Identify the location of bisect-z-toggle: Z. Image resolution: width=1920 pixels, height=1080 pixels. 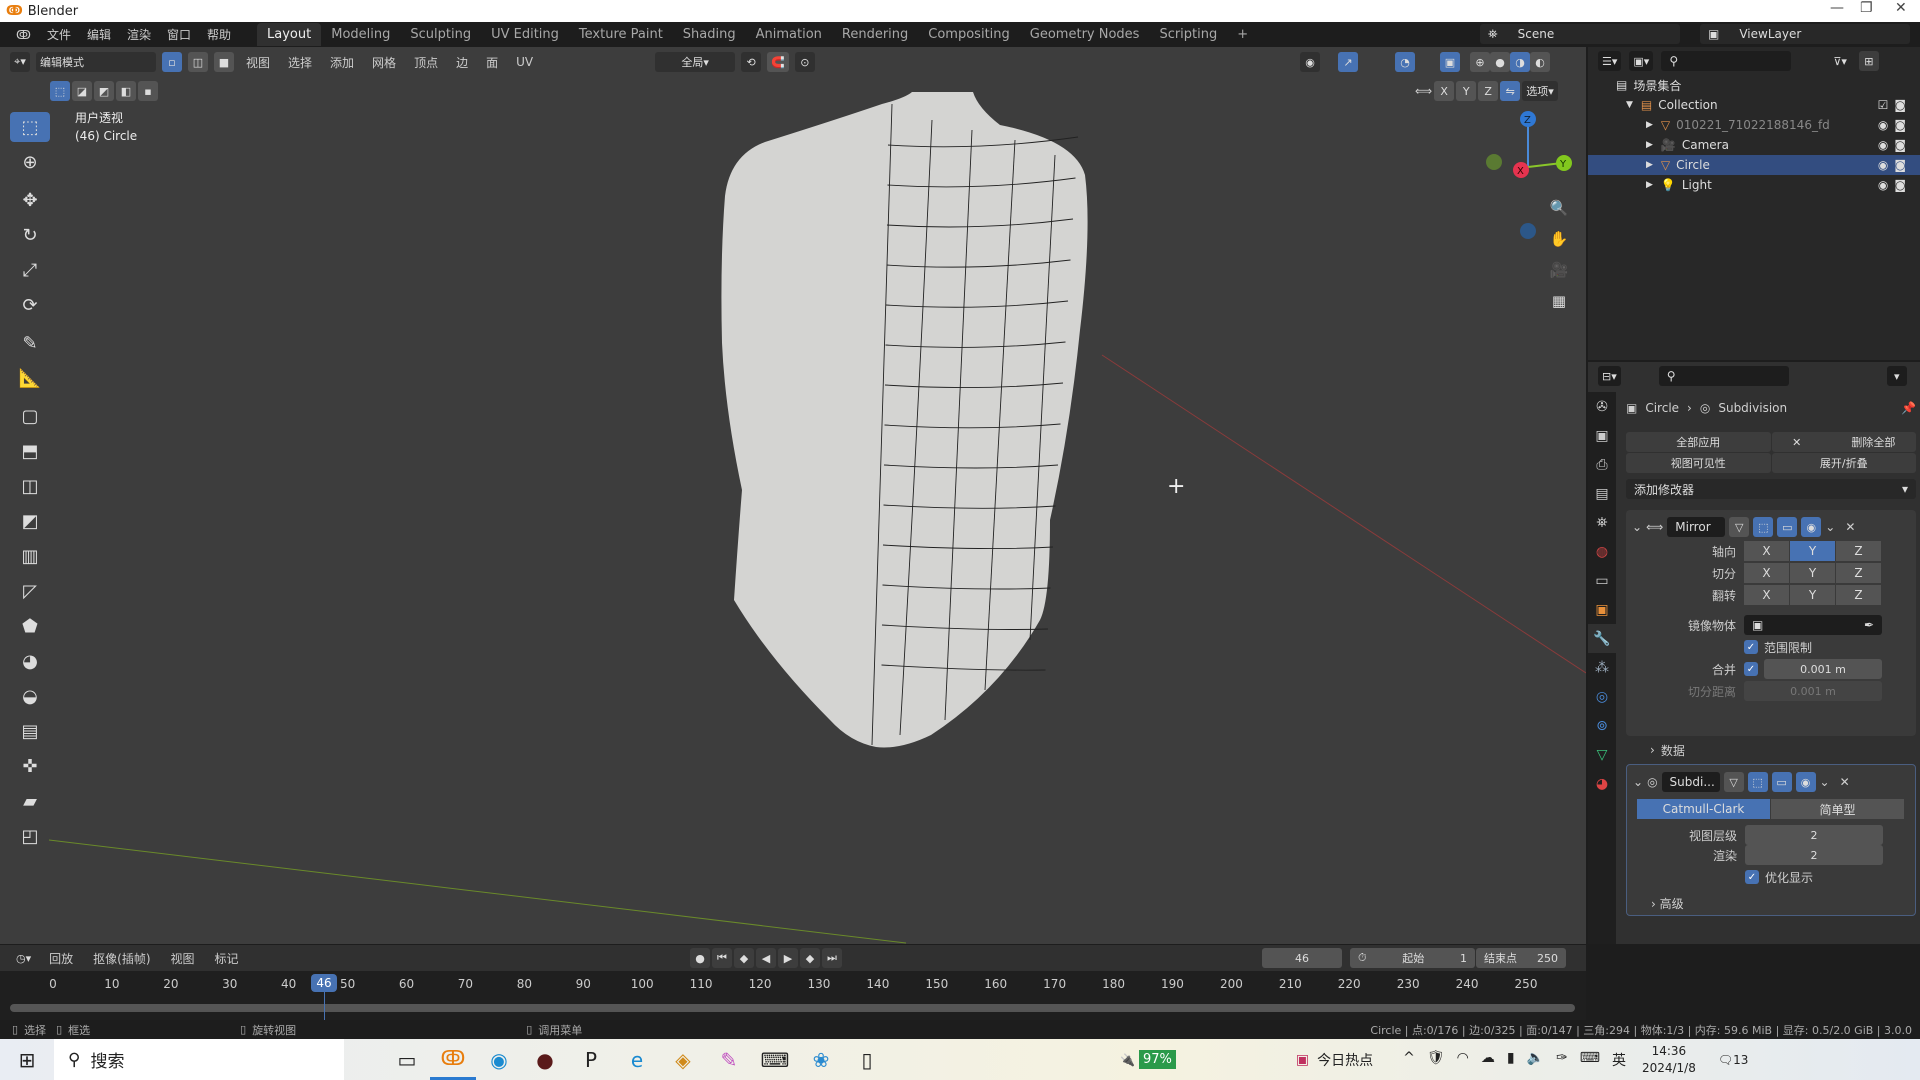
(1859, 573).